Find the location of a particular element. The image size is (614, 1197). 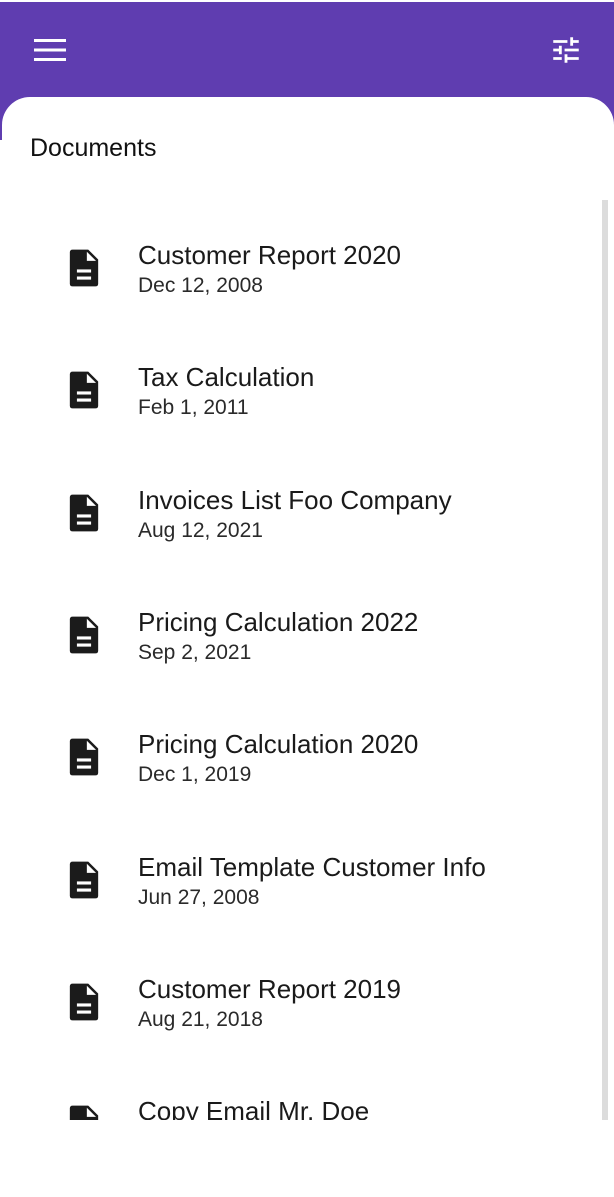

document-list-item: Tax Calculation Feb 1, 2011 is located at coordinates (300, 417).